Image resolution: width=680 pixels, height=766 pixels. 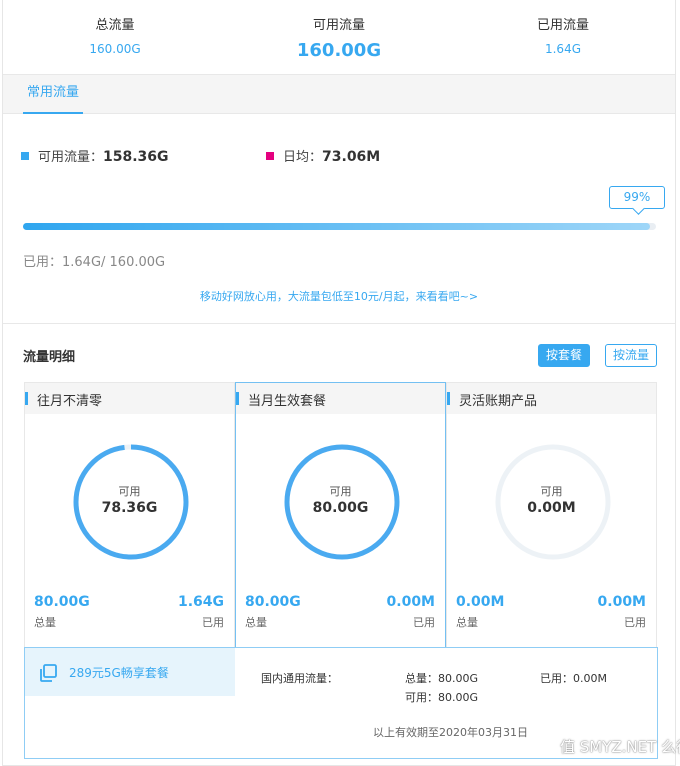 I want to click on by-package-button: 按套餐, so click(x=564, y=355).